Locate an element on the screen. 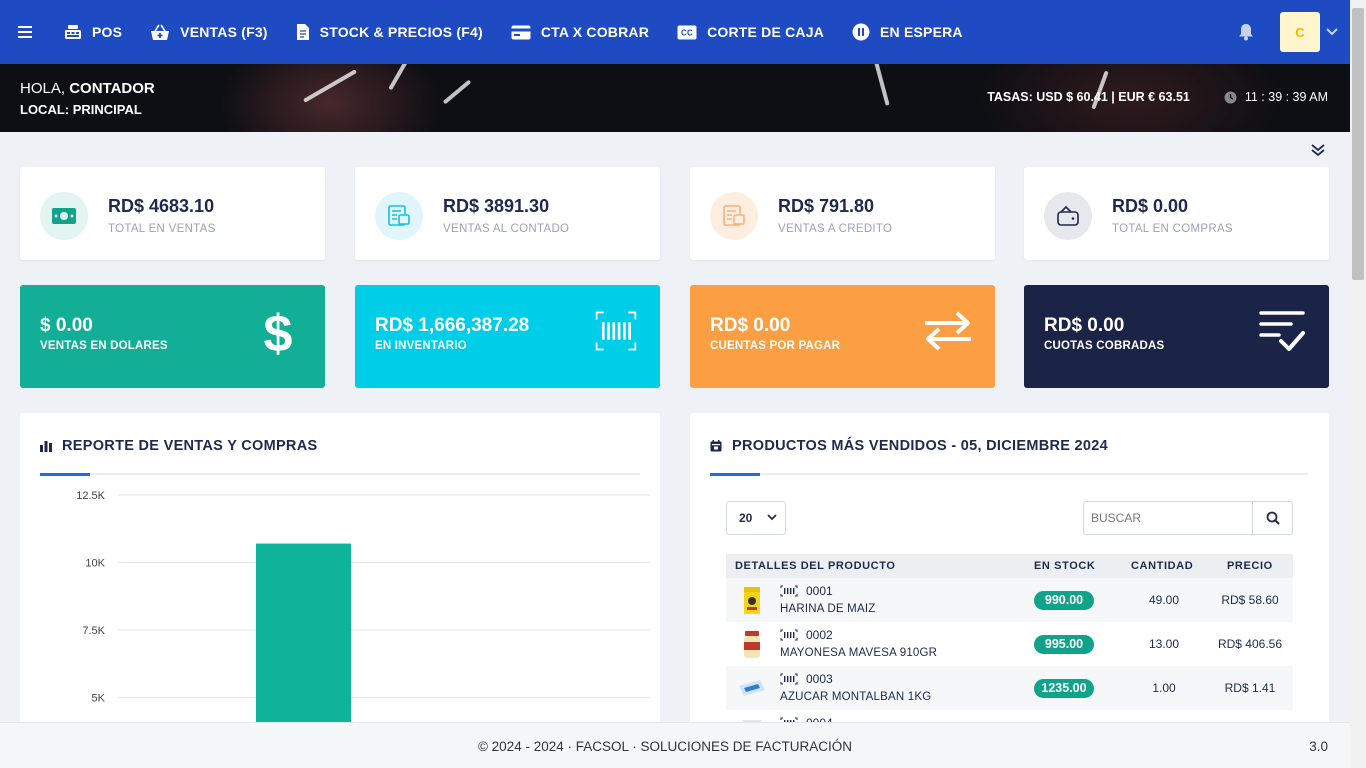 The image size is (1366, 768). page-scrollbar is located at coordinates (1358, 384).